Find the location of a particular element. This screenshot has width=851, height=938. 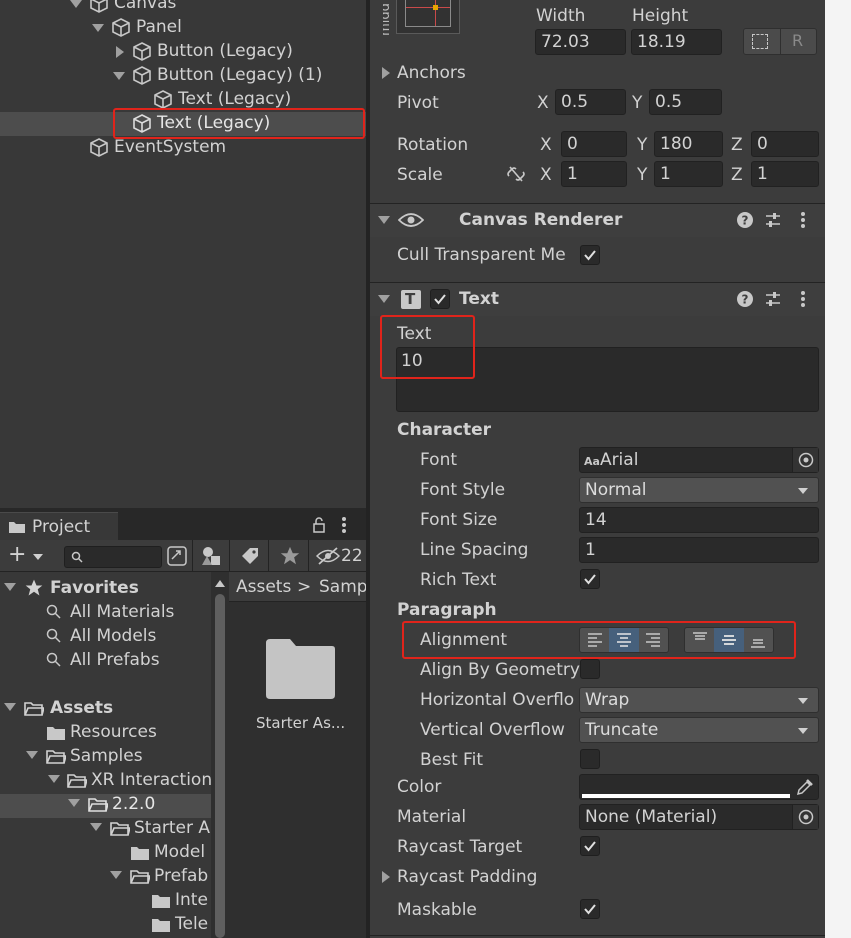

component-enabled-checkbox is located at coordinates (440, 299).